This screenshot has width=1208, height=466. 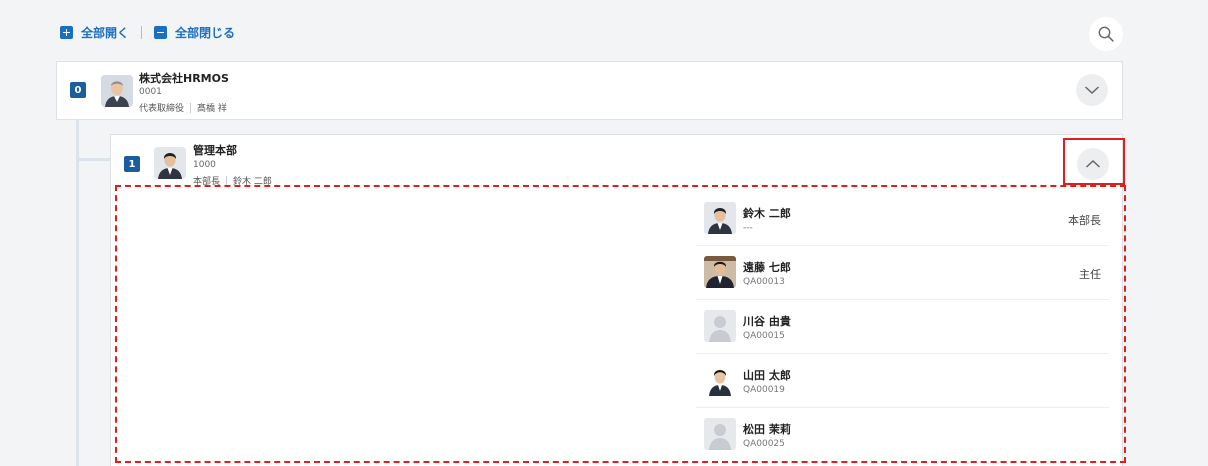 What do you see at coordinates (204, 165) in the screenshot?
I see `org-code: 1000` at bounding box center [204, 165].